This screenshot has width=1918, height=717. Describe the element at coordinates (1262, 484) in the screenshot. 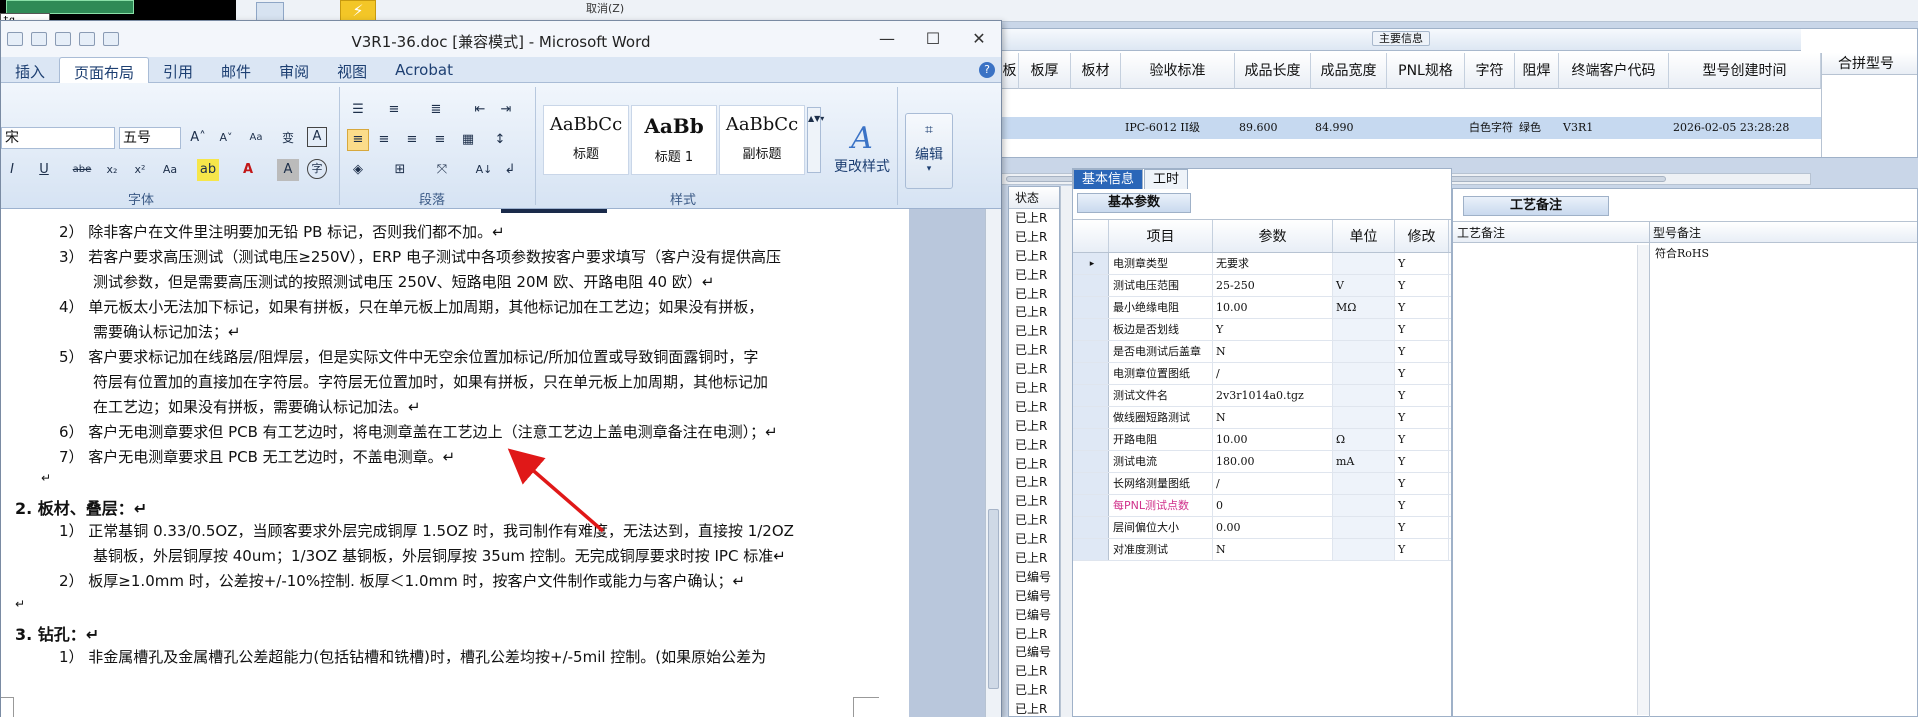

I see `table-row: 长网络测量图纸 / Y` at that location.